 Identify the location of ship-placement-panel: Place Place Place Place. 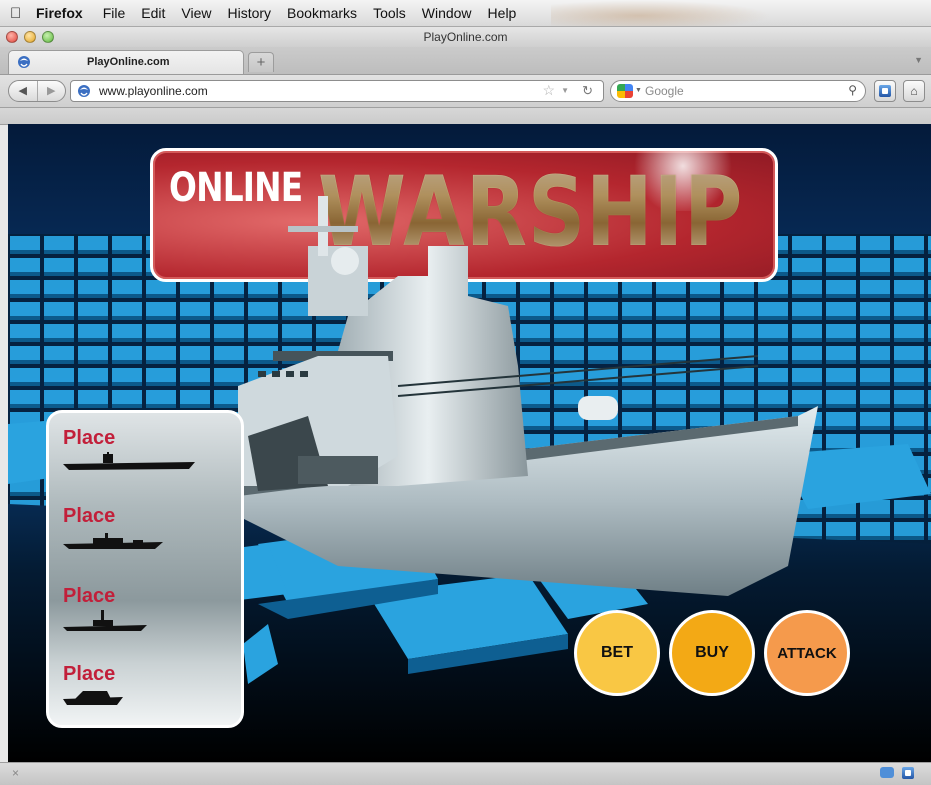
(145, 569).